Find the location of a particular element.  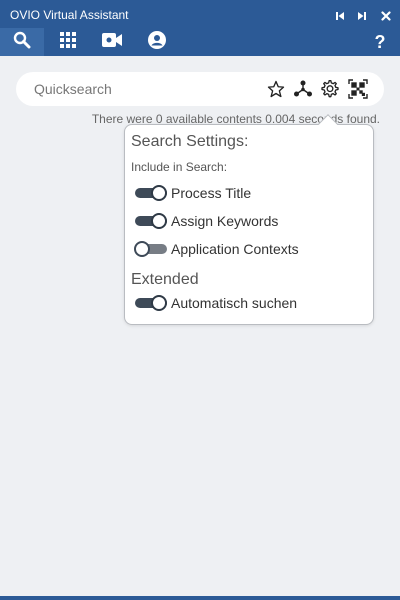

option-automatisch-suchen: Automatisch suchen is located at coordinates (250, 303).